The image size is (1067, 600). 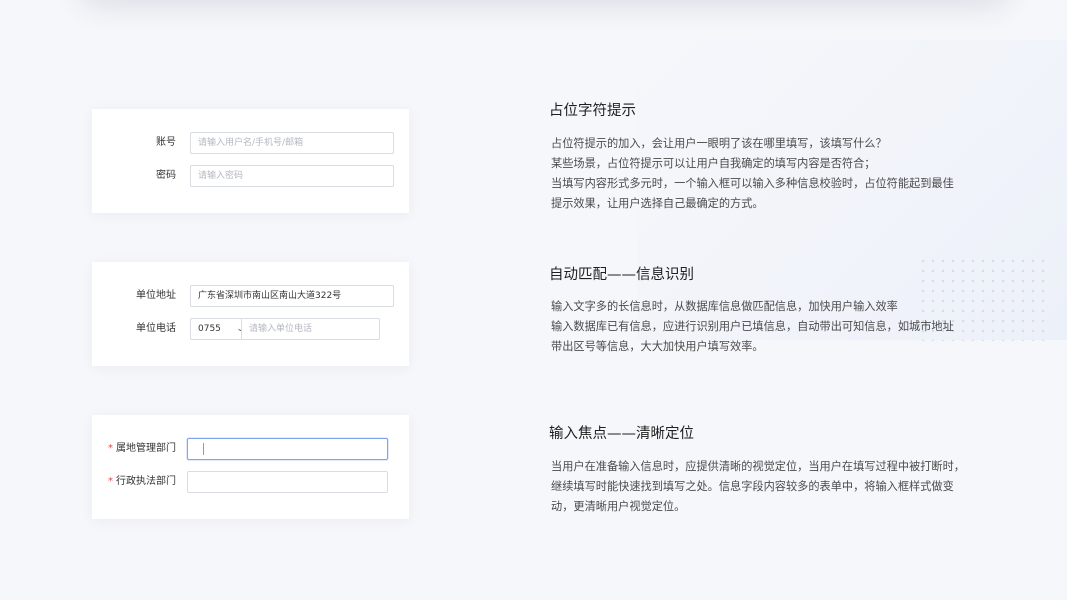 I want to click on area-code-value: 0755, so click(x=209, y=329).